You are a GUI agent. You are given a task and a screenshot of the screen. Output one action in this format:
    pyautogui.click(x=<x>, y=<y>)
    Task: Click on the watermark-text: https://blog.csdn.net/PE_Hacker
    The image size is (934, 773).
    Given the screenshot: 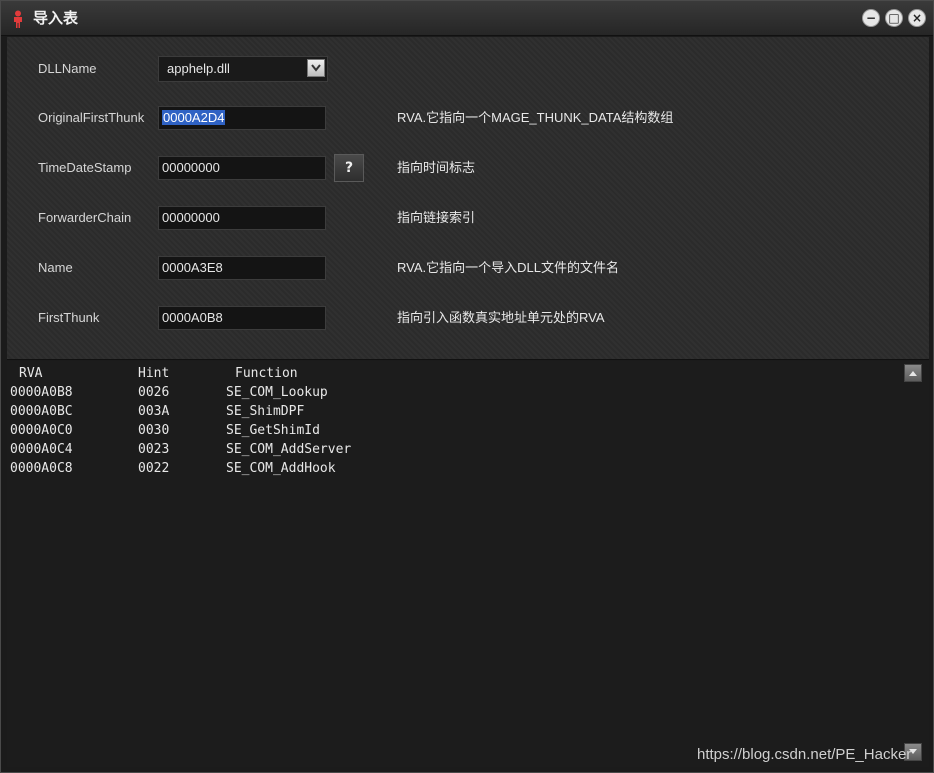 What is the action you would take?
    pyautogui.click(x=804, y=754)
    